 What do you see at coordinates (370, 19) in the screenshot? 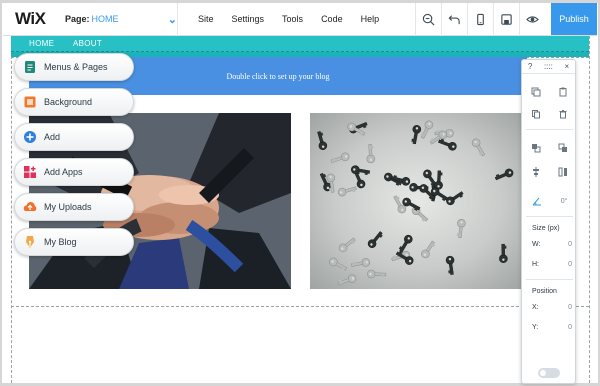
I see `menu-help: Help` at bounding box center [370, 19].